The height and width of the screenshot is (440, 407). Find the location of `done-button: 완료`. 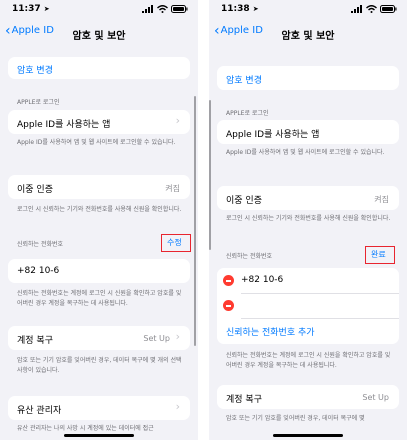

done-button: 완료 is located at coordinates (378, 254).